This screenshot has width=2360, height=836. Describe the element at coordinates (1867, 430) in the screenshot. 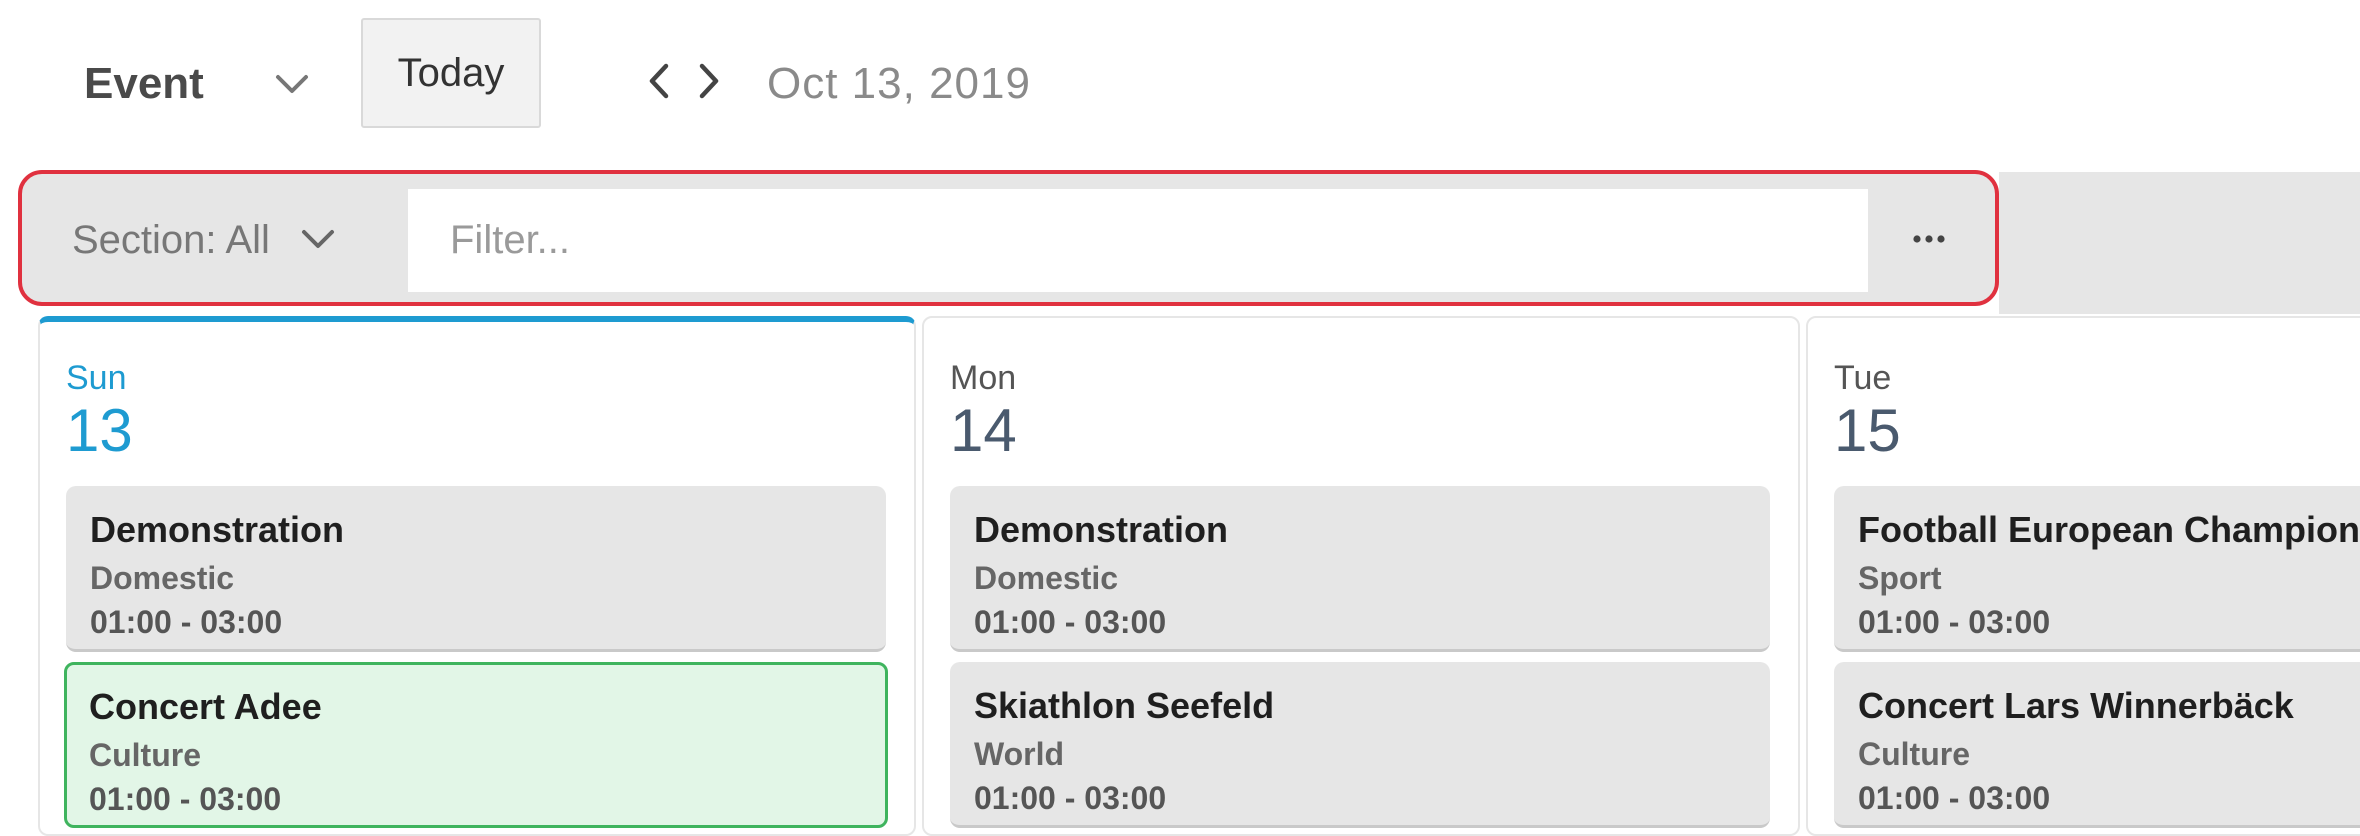

I see `day-number: 15` at that location.